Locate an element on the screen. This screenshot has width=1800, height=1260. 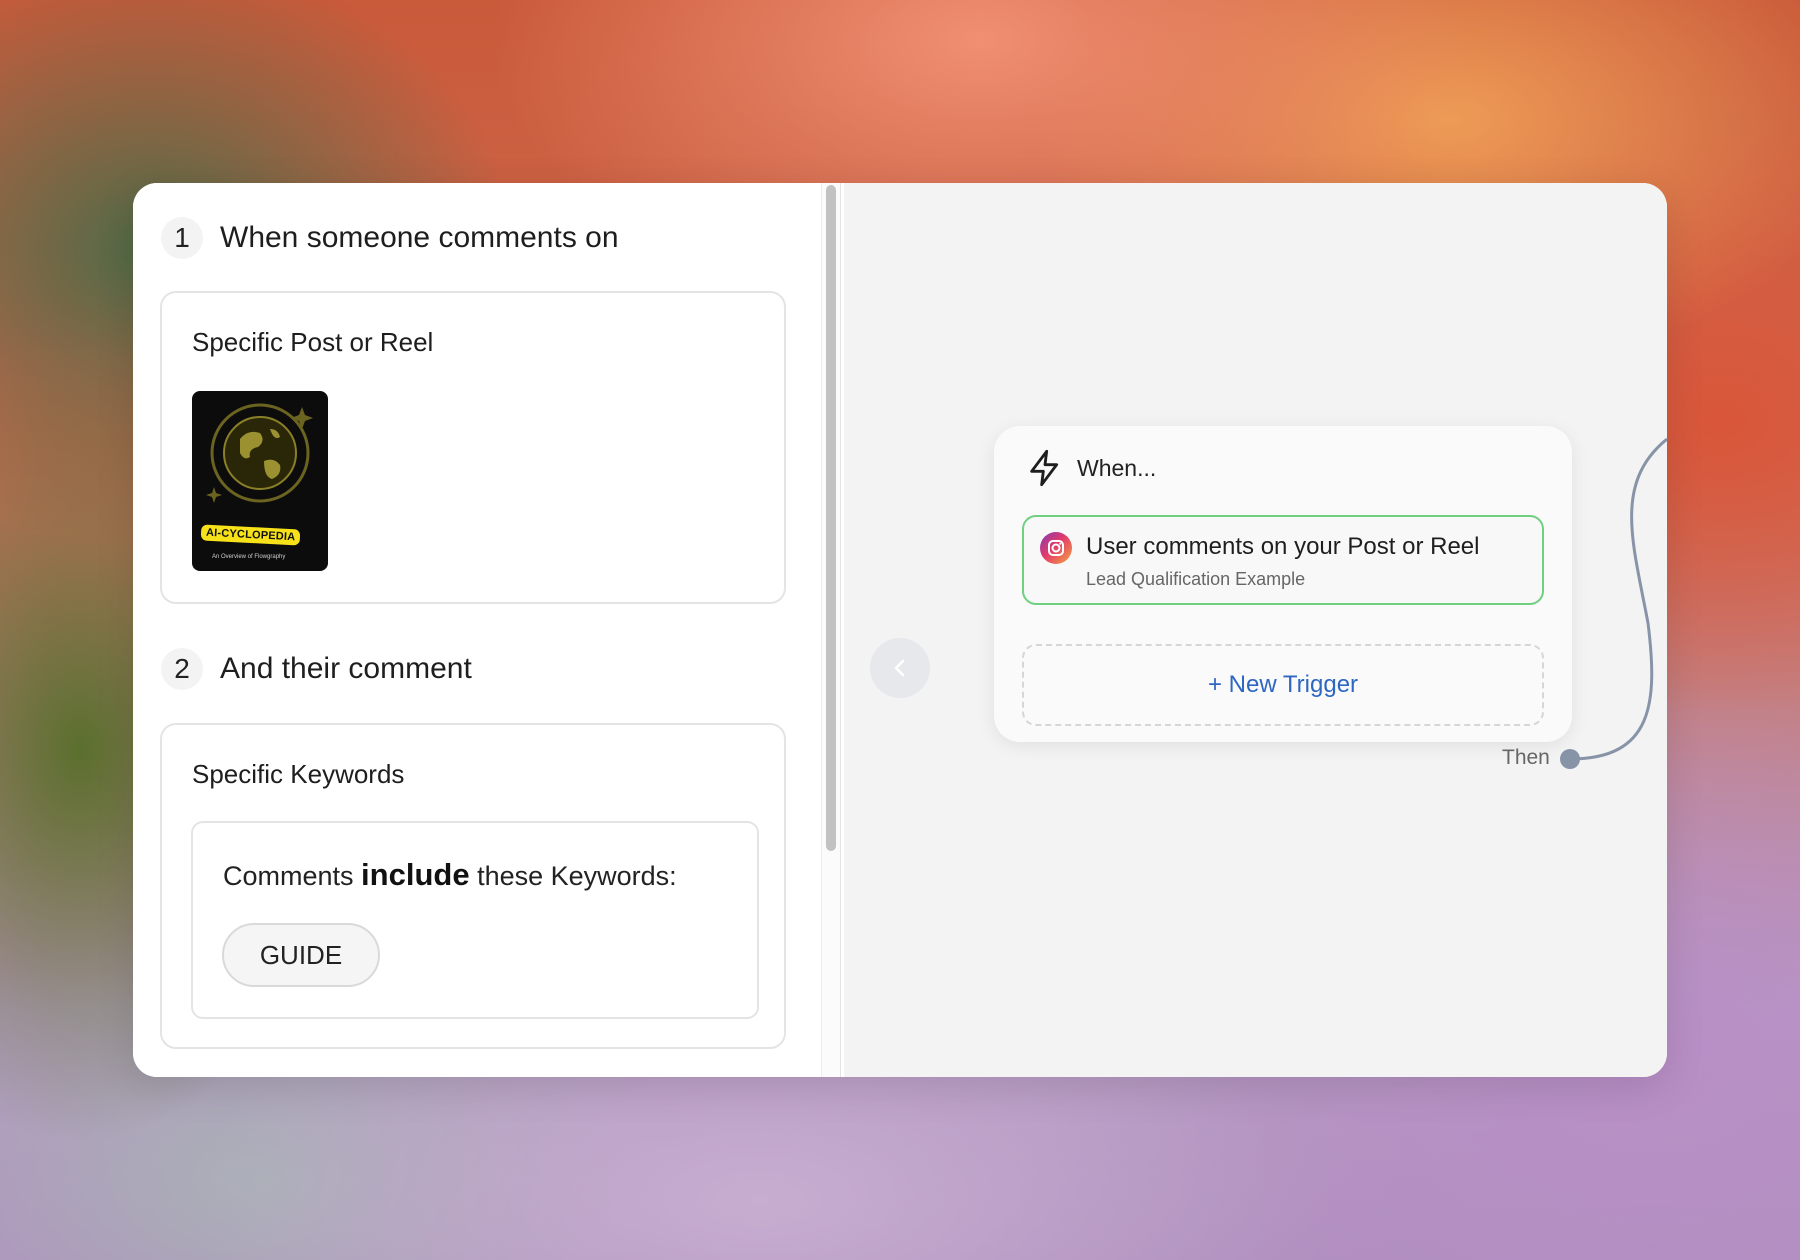
lightning-icon is located at coordinates (1044, 468).